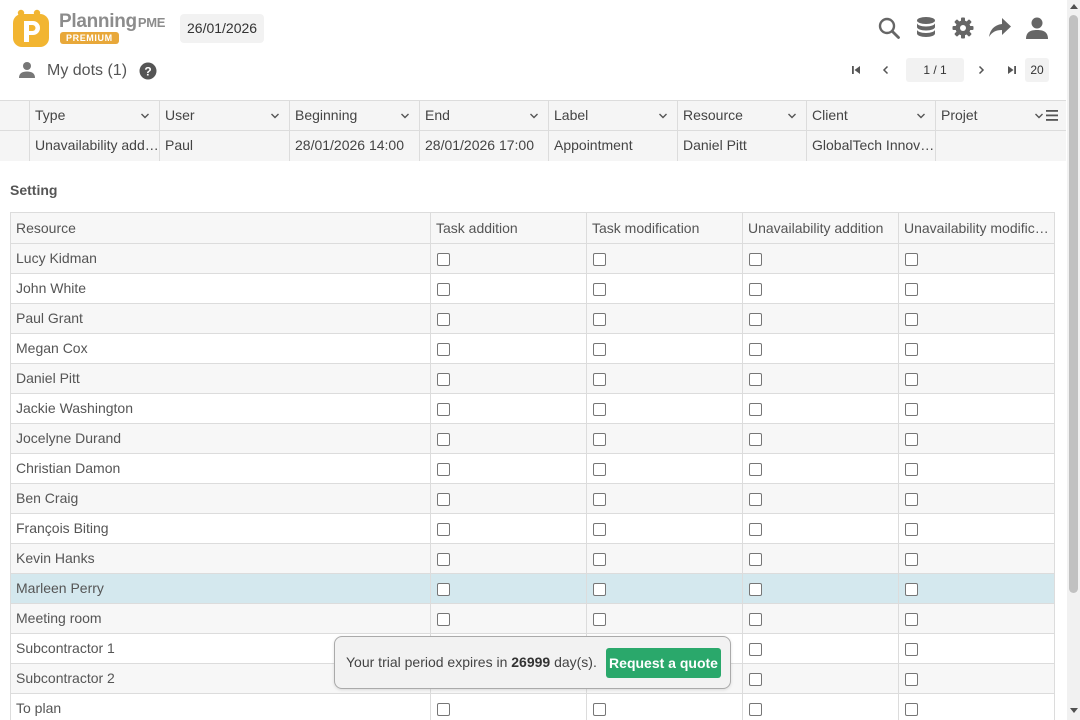 This screenshot has height=720, width=1080. Describe the element at coordinates (532, 439) in the screenshot. I see `table-row: Jocelyne Durand` at that location.